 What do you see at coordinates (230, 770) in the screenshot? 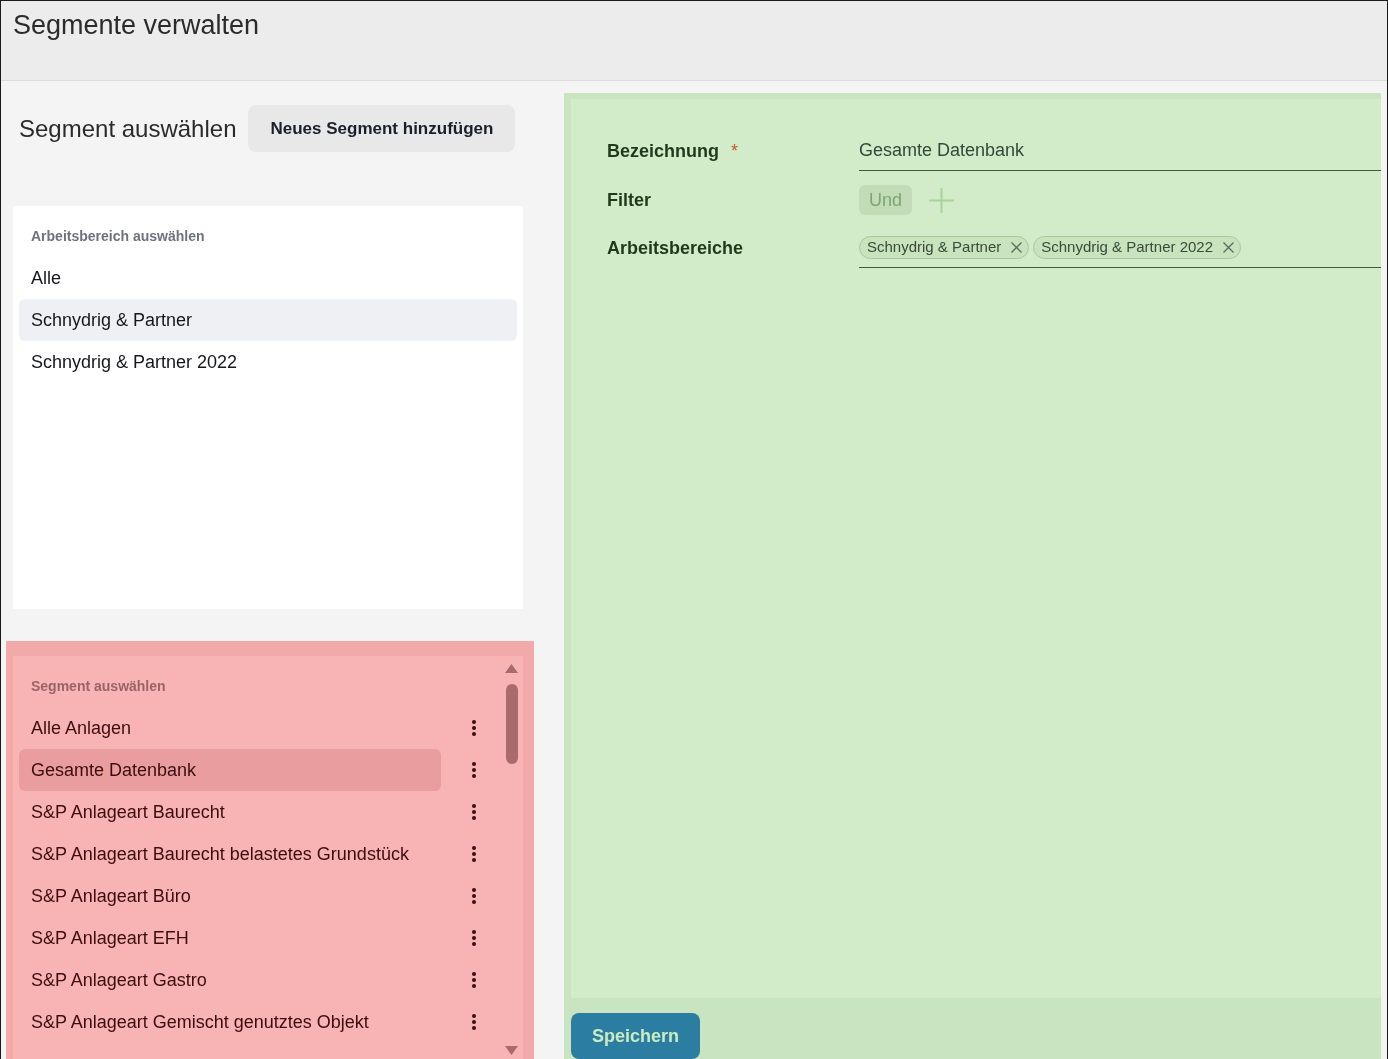
I see `segment-item: Gesamte Datenbank` at bounding box center [230, 770].